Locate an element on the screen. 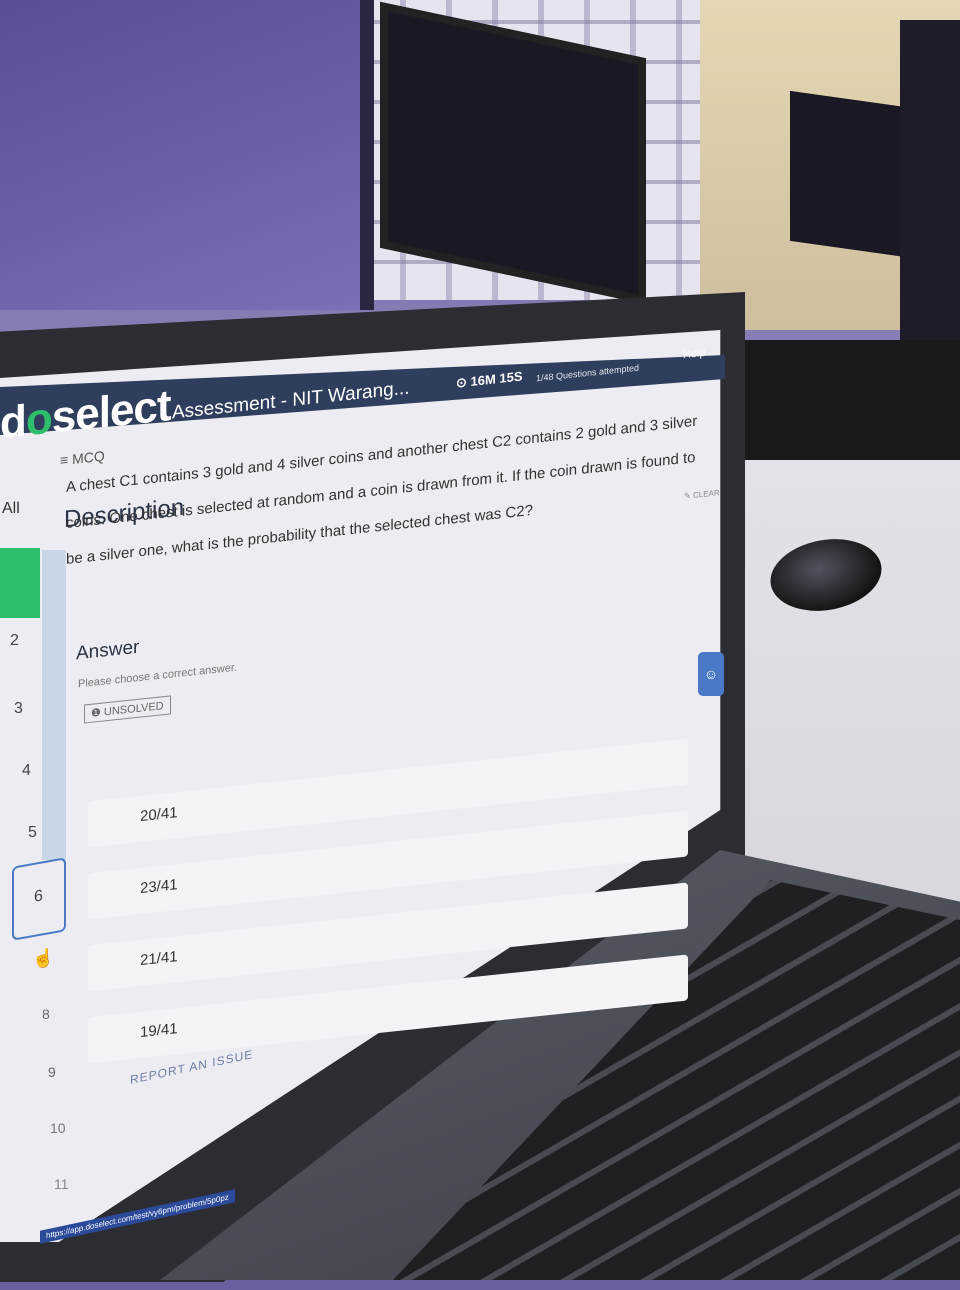 Image resolution: width=960 pixels, height=1290 pixels. question-nav-11: 11 is located at coordinates (61, 1184).